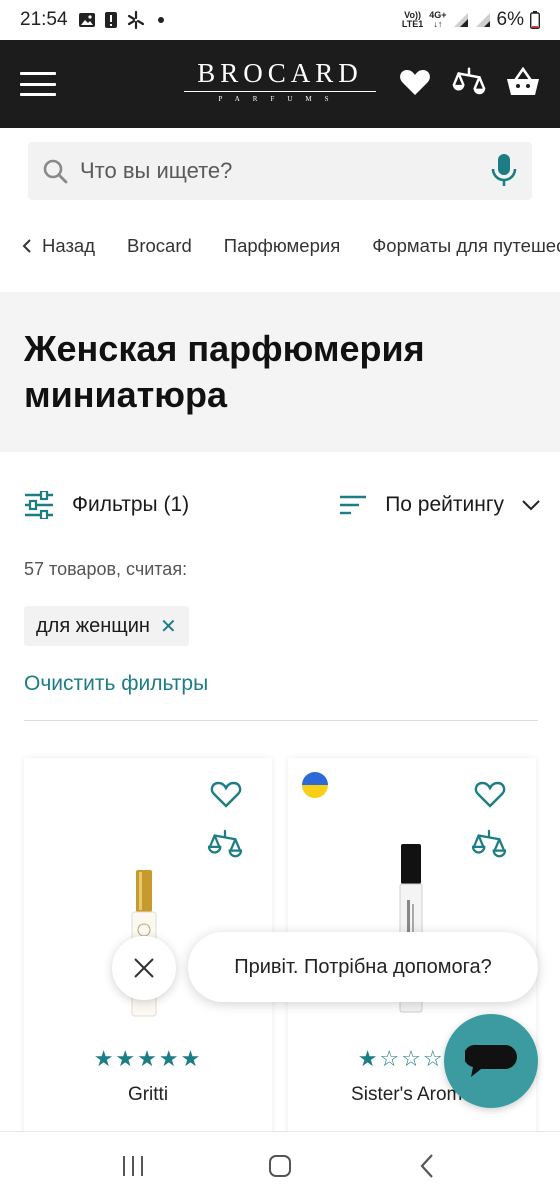  Describe the element at coordinates (148, 1058) in the screenshot. I see `rating-stars: ★★★★★` at that location.